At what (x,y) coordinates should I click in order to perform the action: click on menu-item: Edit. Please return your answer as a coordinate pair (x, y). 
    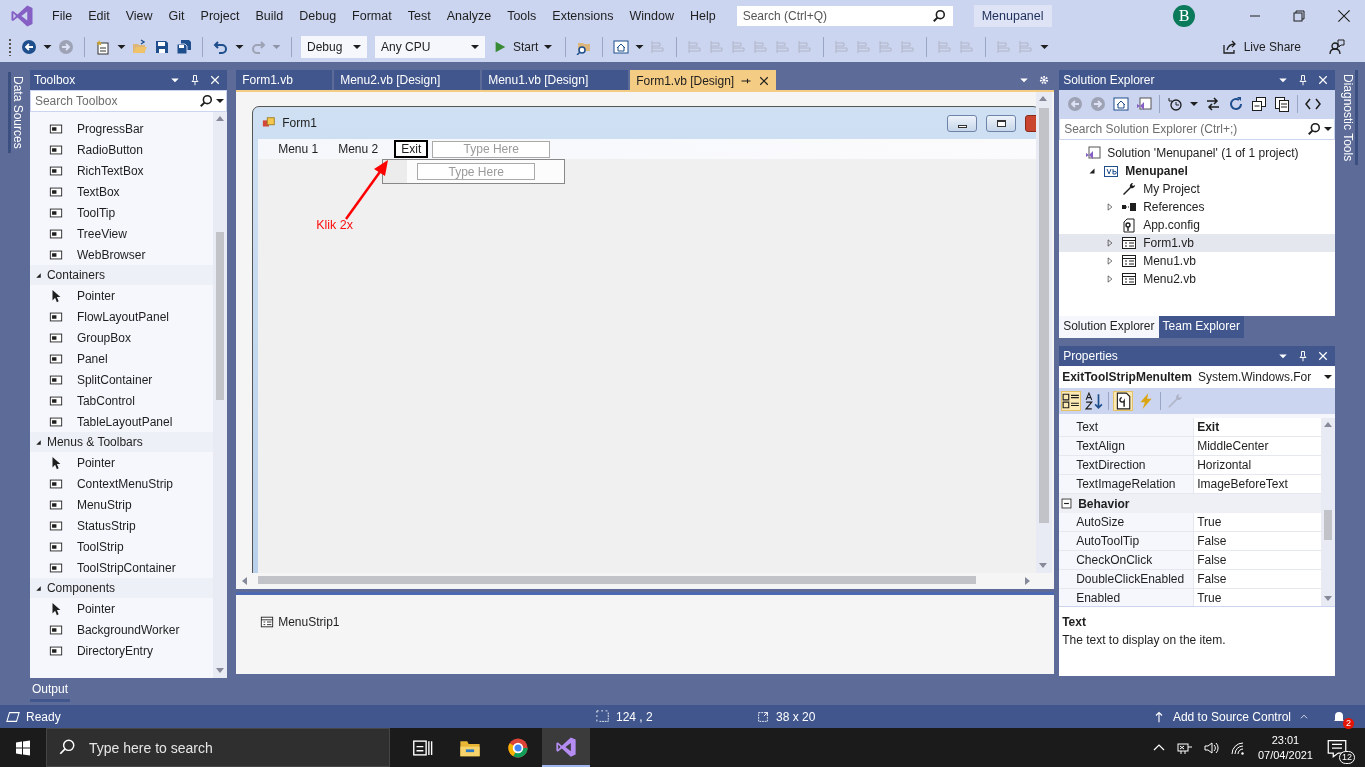
    Looking at the image, I should click on (99, 16).